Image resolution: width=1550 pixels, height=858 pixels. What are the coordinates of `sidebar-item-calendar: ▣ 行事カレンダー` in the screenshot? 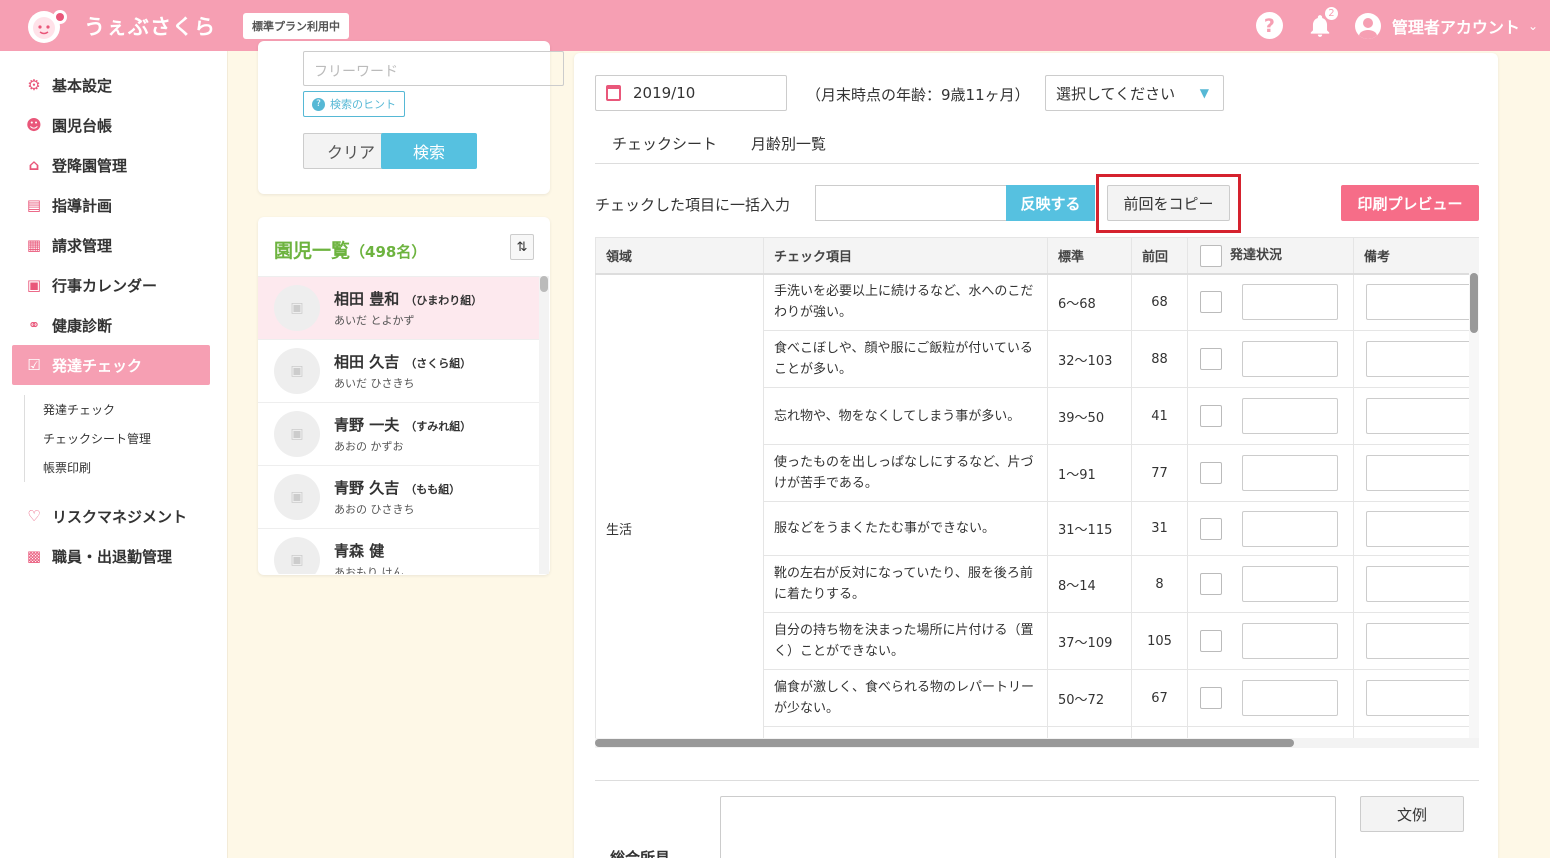 It's located at (113, 285).